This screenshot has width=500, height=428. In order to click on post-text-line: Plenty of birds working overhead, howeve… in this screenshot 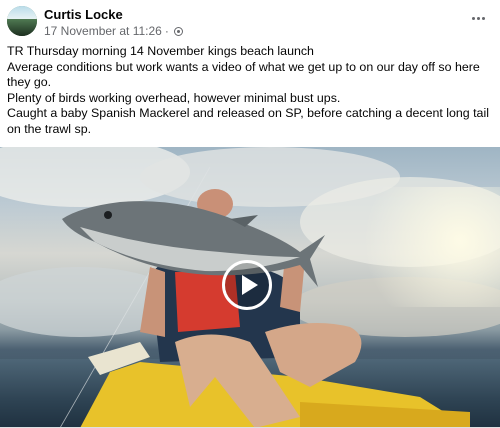, I will do `click(174, 97)`.